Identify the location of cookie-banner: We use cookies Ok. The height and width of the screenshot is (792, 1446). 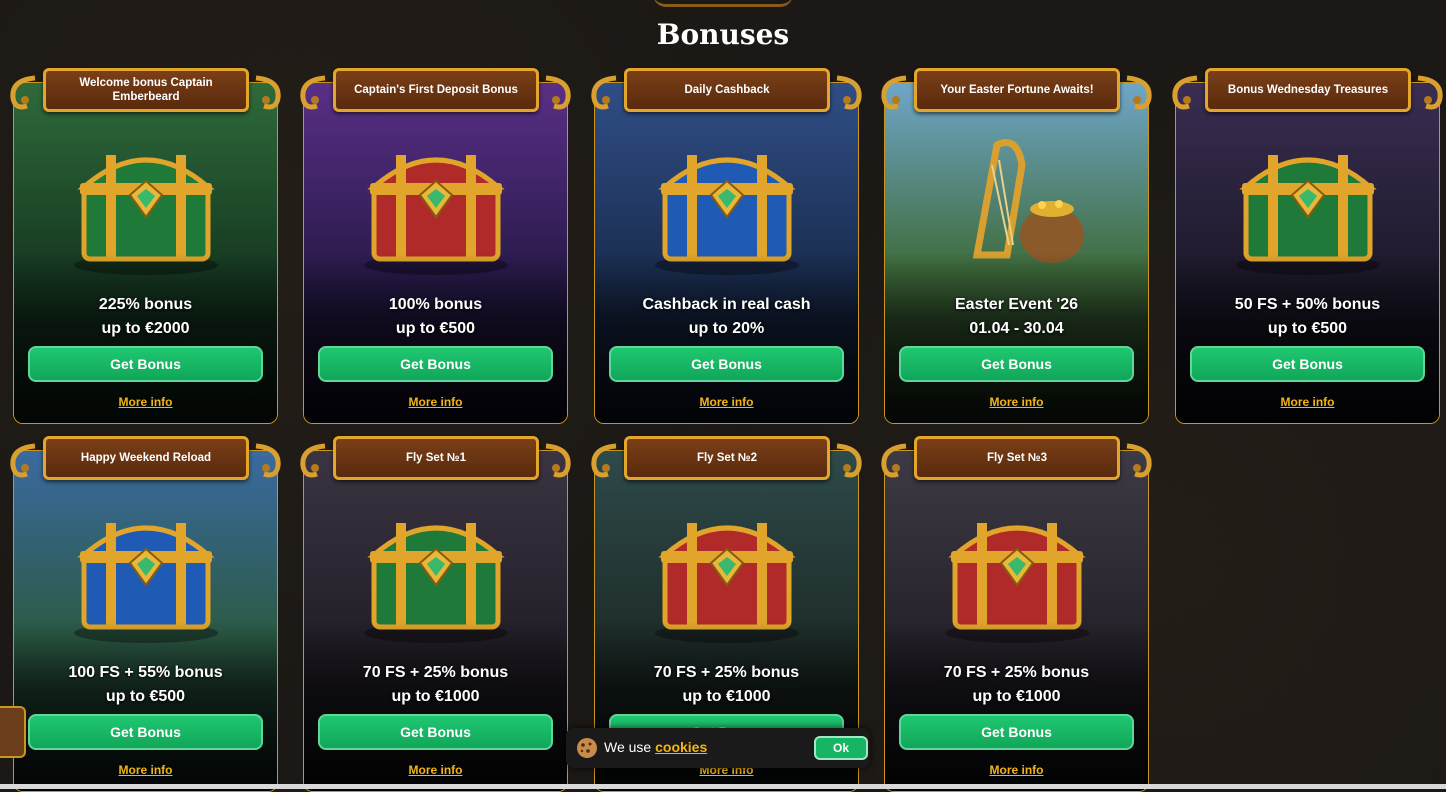
(718, 748).